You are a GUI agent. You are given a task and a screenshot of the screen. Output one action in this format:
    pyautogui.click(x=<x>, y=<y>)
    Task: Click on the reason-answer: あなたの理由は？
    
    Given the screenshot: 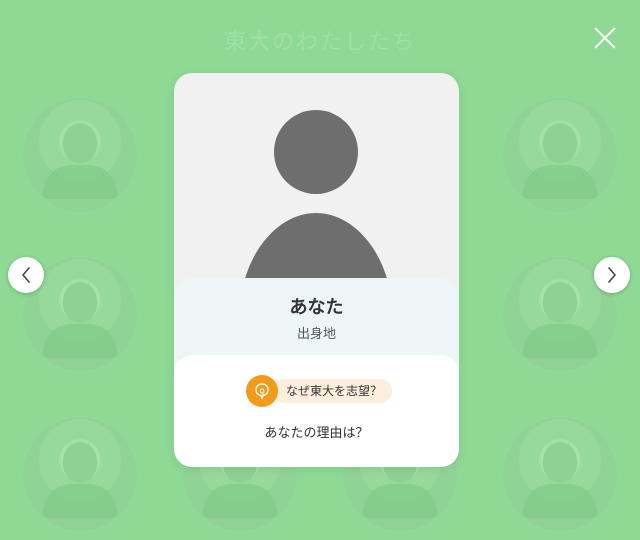 What is the action you would take?
    pyautogui.click(x=316, y=433)
    